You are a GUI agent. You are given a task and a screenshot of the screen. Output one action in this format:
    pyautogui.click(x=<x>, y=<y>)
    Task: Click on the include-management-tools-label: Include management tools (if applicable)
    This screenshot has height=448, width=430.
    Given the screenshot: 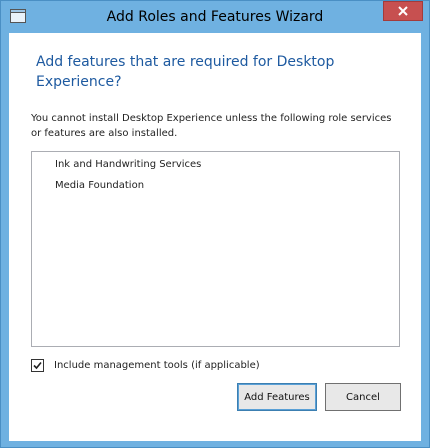 What is the action you would take?
    pyautogui.click(x=157, y=365)
    